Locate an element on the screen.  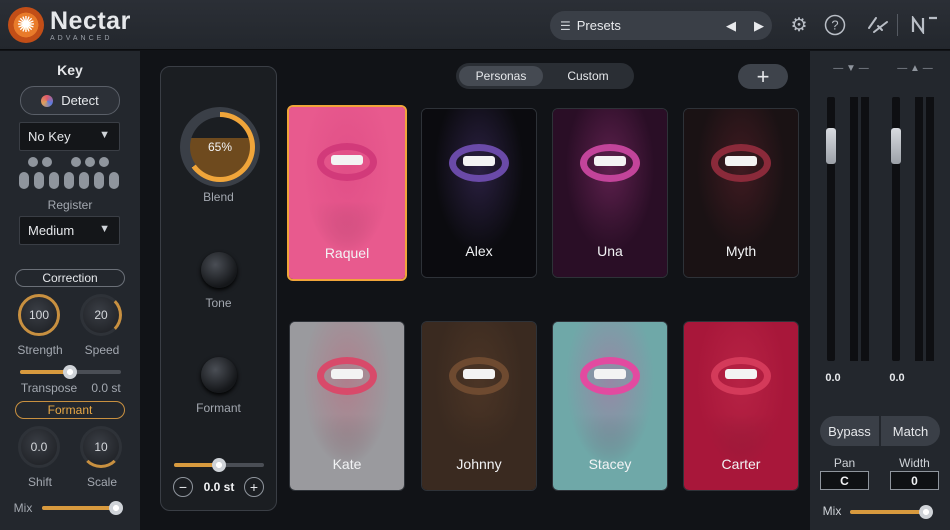
key-value: No Key is located at coordinates (49, 136).